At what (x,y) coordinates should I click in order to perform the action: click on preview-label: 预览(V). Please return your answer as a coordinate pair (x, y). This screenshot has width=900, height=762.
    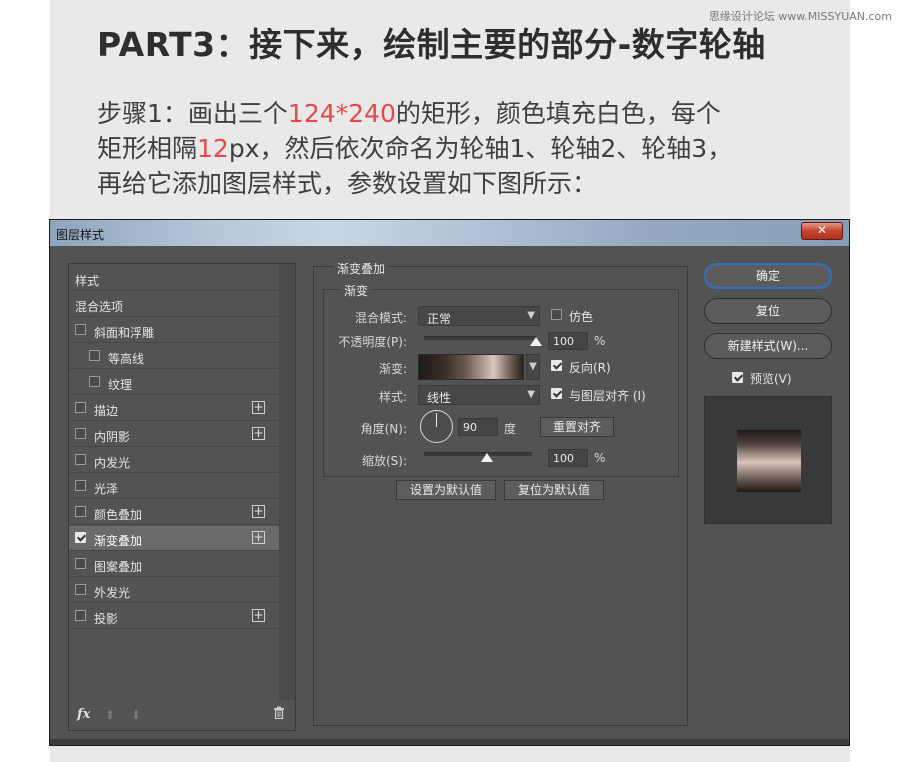
    Looking at the image, I should click on (771, 379).